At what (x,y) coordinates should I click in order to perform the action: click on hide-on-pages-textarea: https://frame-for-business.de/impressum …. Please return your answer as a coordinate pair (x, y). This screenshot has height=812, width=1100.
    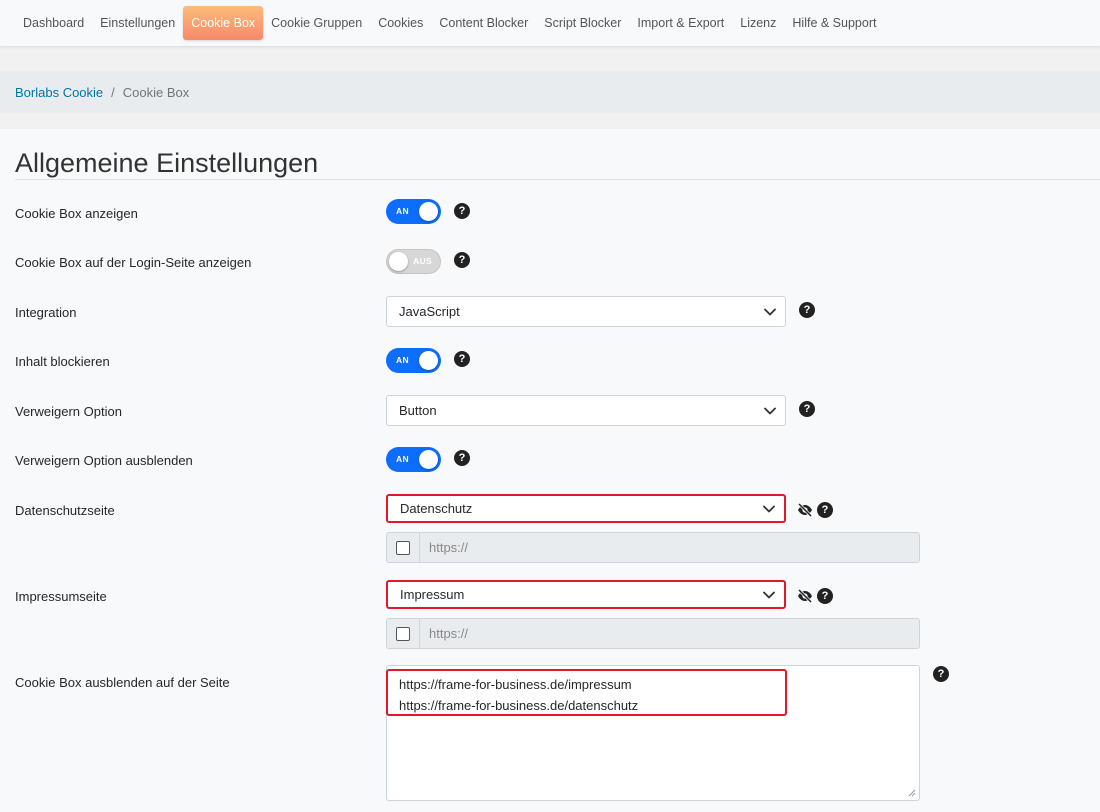
    Looking at the image, I should click on (653, 733).